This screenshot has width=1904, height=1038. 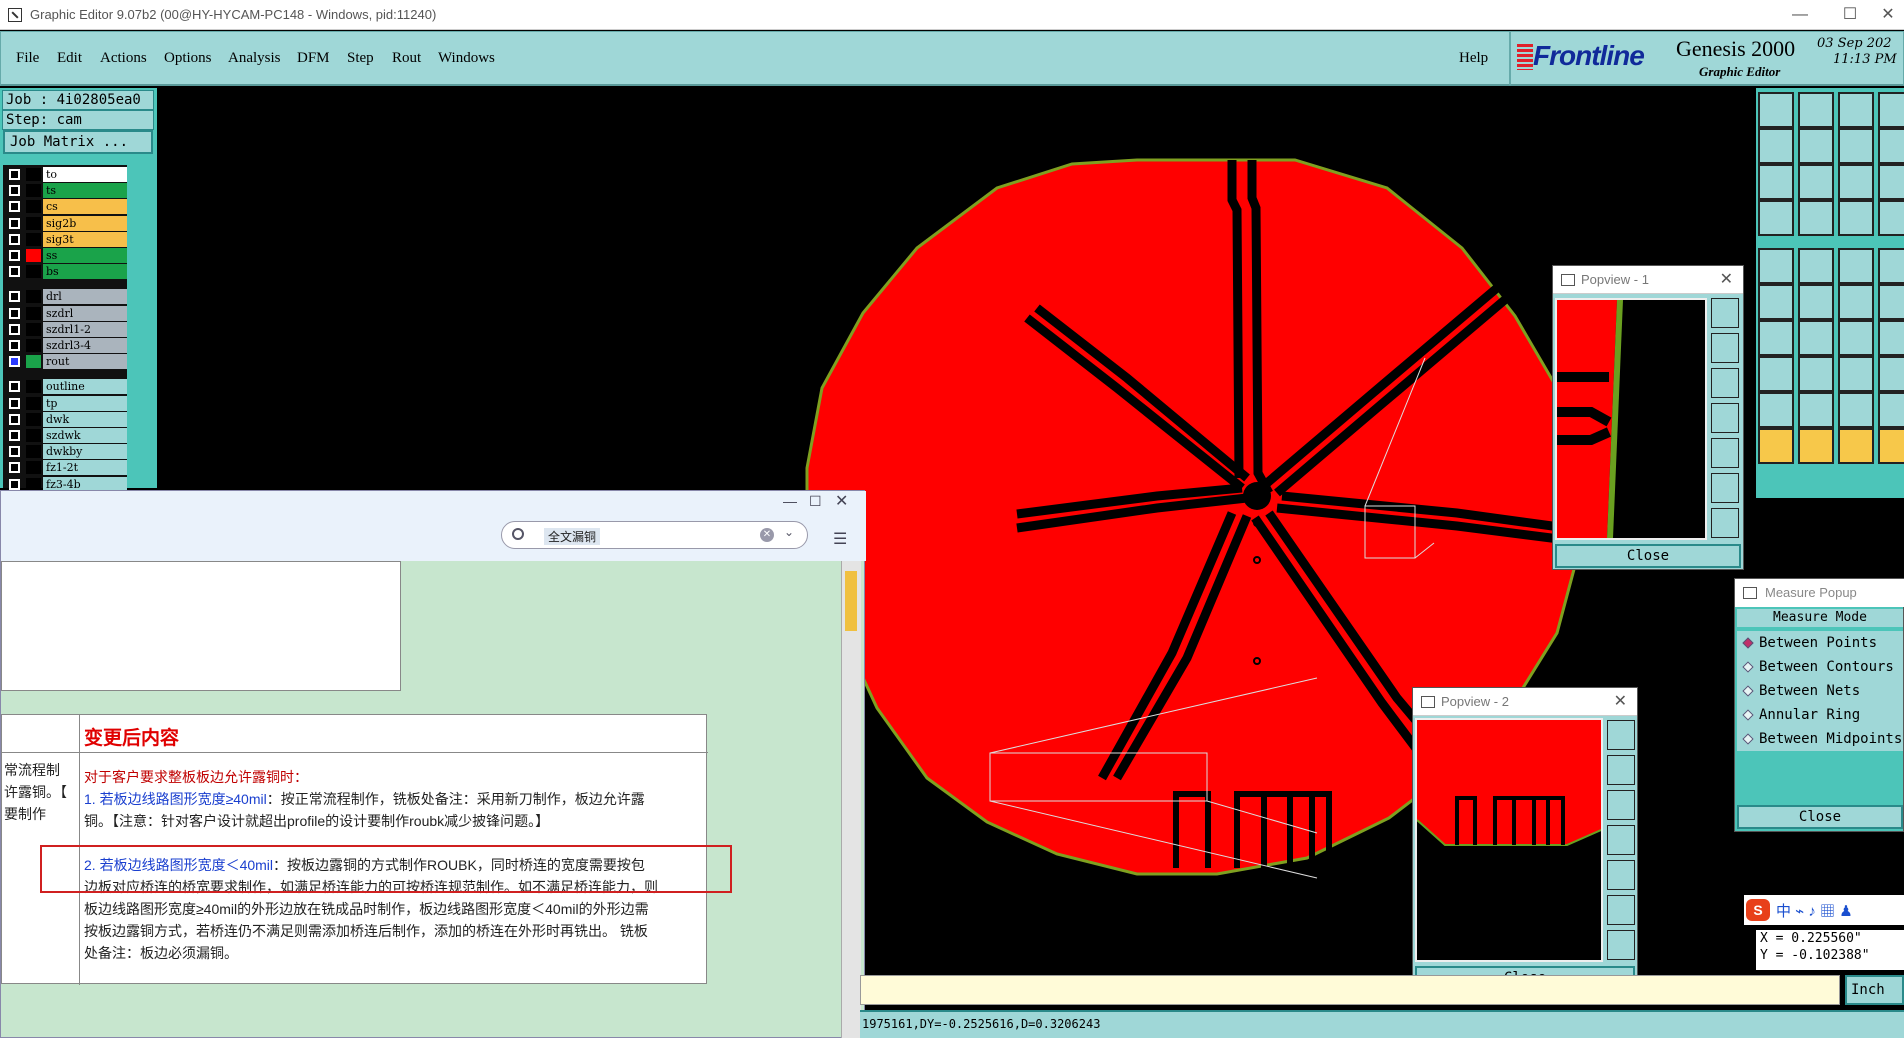 I want to click on menu-step: Step, so click(x=360, y=58).